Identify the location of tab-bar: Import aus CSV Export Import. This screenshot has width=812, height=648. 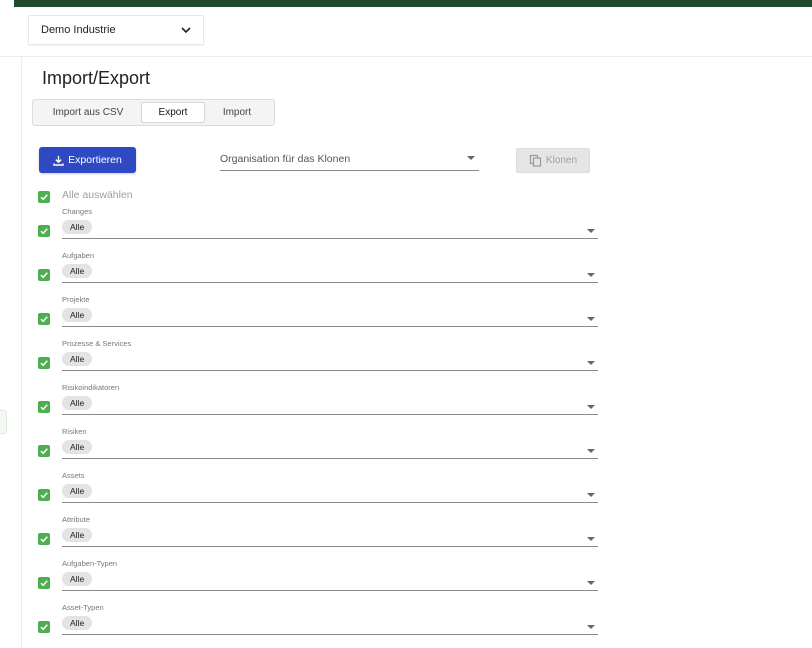
(153, 112).